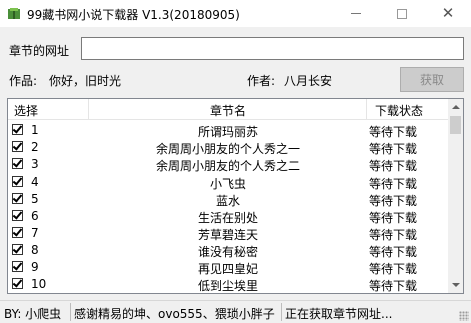 The width and height of the screenshot is (471, 323). Describe the element at coordinates (85, 81) in the screenshot. I see `work-title: 你好，旧时光` at that location.